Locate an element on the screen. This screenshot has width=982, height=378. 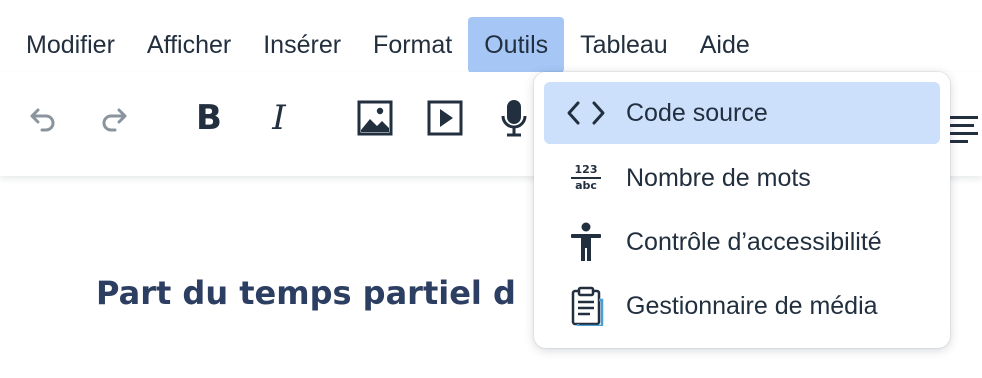
redo-icon is located at coordinates (114, 120).